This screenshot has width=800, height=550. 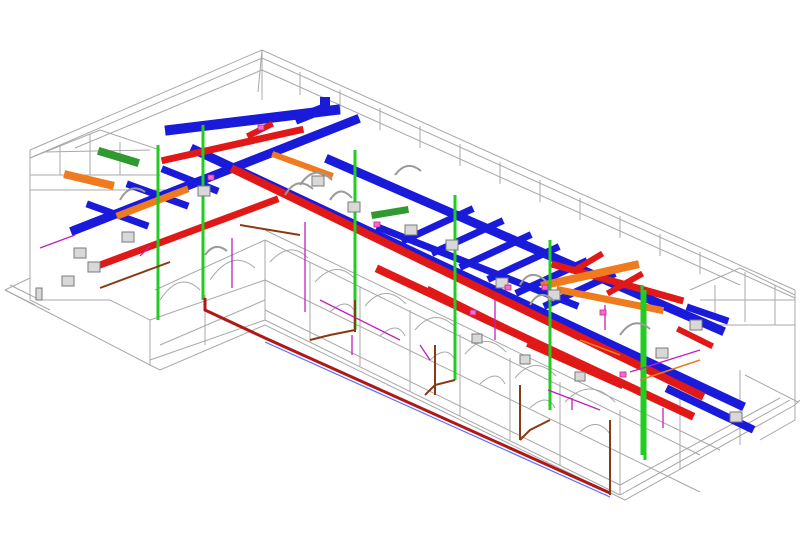 What do you see at coordinates (390, 212) in the screenshot?
I see `fresh-air-mid` at bounding box center [390, 212].